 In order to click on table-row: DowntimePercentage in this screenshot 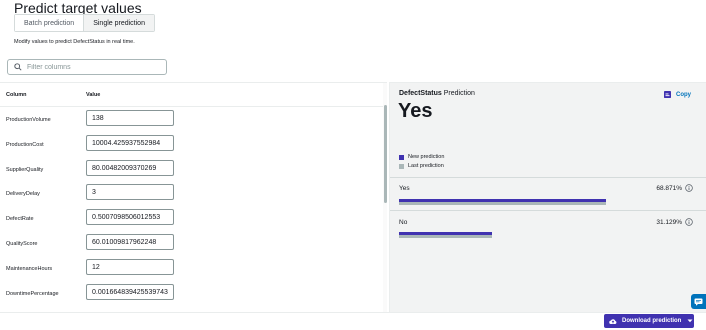, I will do `click(190, 296)`.